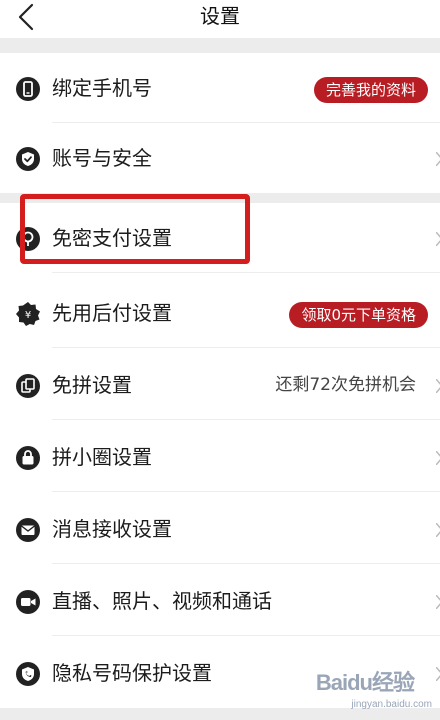 The width and height of the screenshot is (440, 720). I want to click on complete-profile-badge: 完善我的资料, so click(370, 90).